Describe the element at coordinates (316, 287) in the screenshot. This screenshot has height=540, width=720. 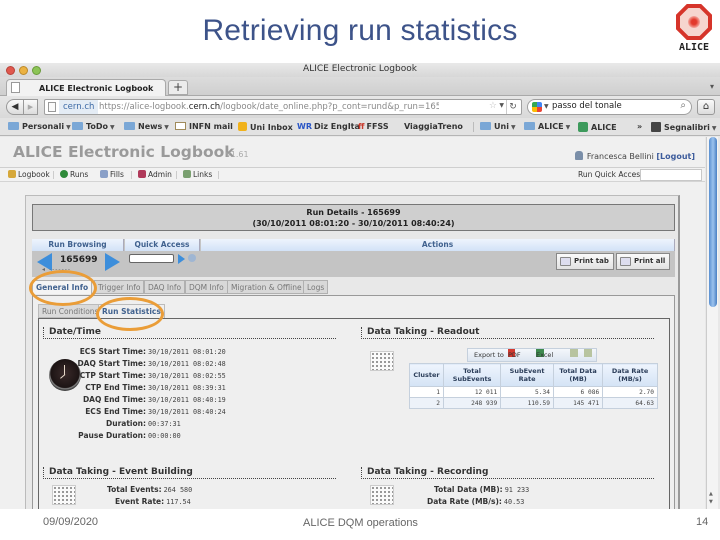
I see `tab-logs: Logs` at that location.